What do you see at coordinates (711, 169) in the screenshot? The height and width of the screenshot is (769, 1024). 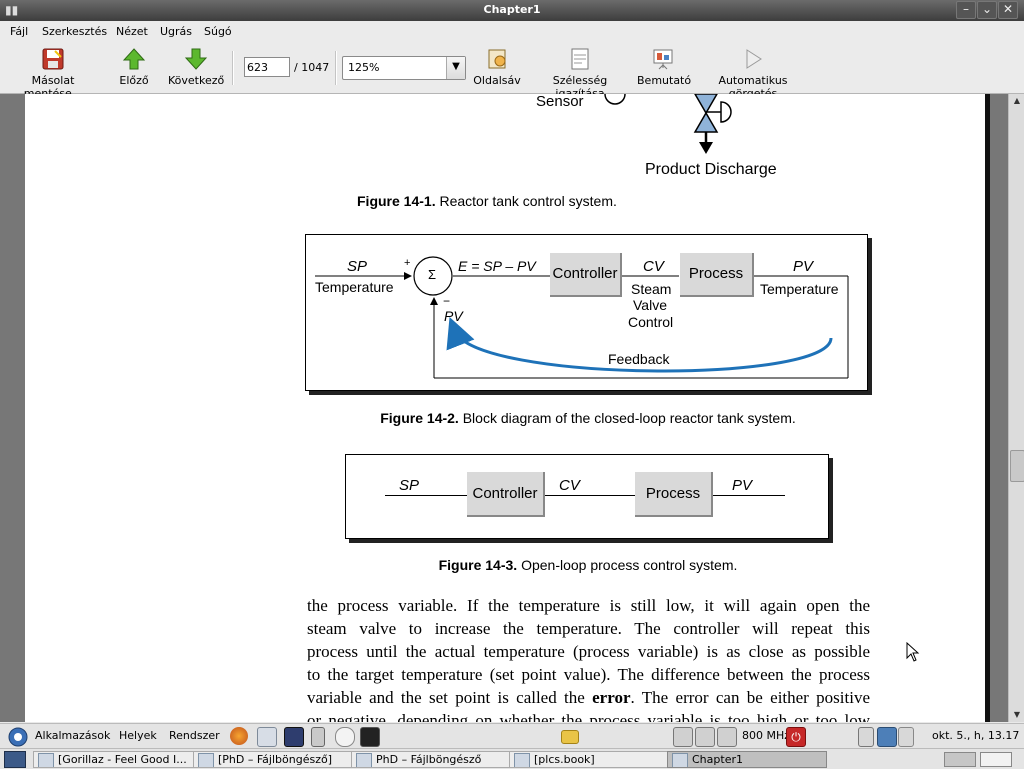 I see `product-discharge-label: Product Discharge` at bounding box center [711, 169].